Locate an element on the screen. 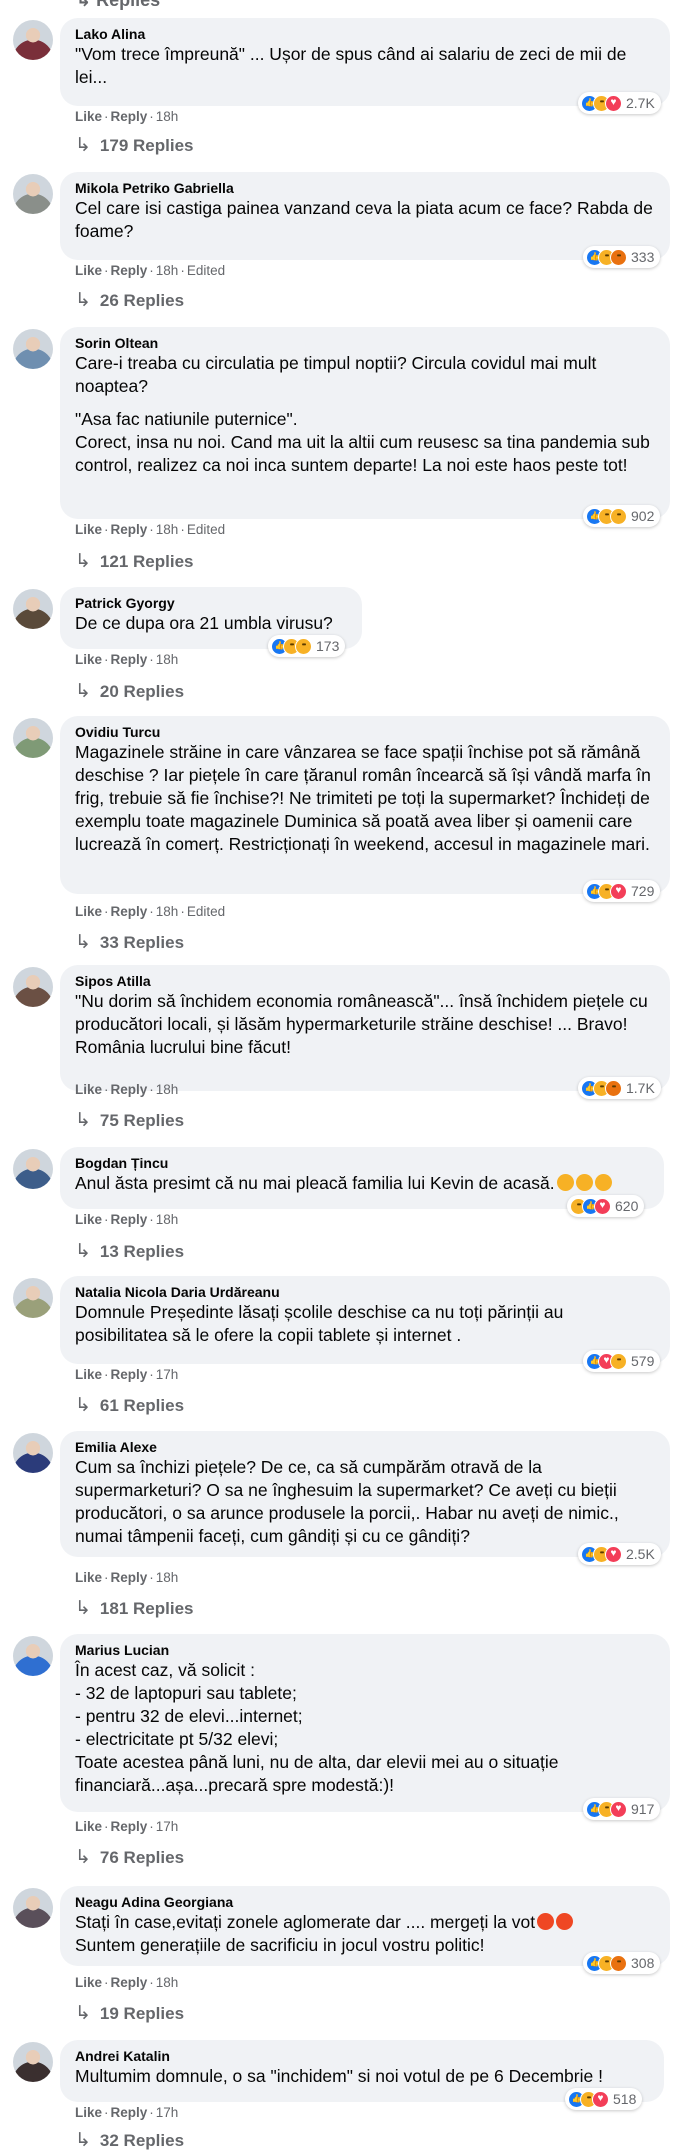  reactions-summary: 518 is located at coordinates (604, 2099).